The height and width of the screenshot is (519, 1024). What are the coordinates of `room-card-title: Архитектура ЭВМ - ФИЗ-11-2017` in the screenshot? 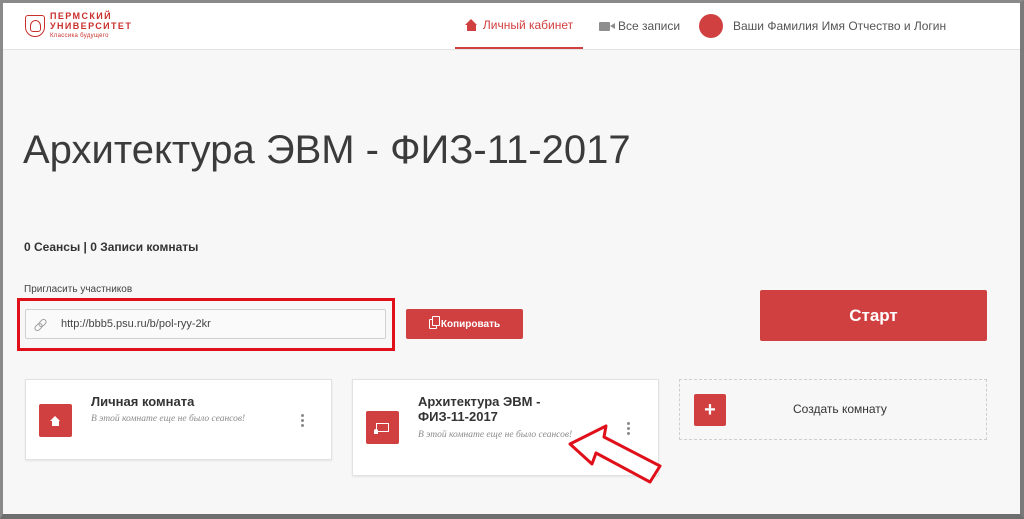 It's located at (479, 409).